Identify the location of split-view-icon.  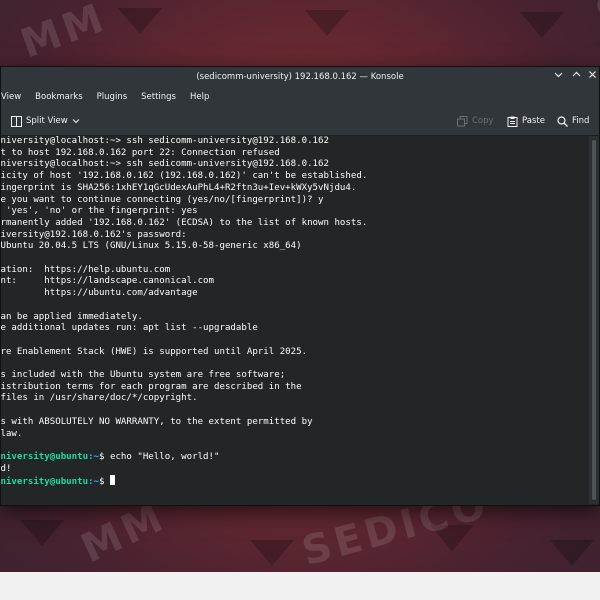
(16, 121).